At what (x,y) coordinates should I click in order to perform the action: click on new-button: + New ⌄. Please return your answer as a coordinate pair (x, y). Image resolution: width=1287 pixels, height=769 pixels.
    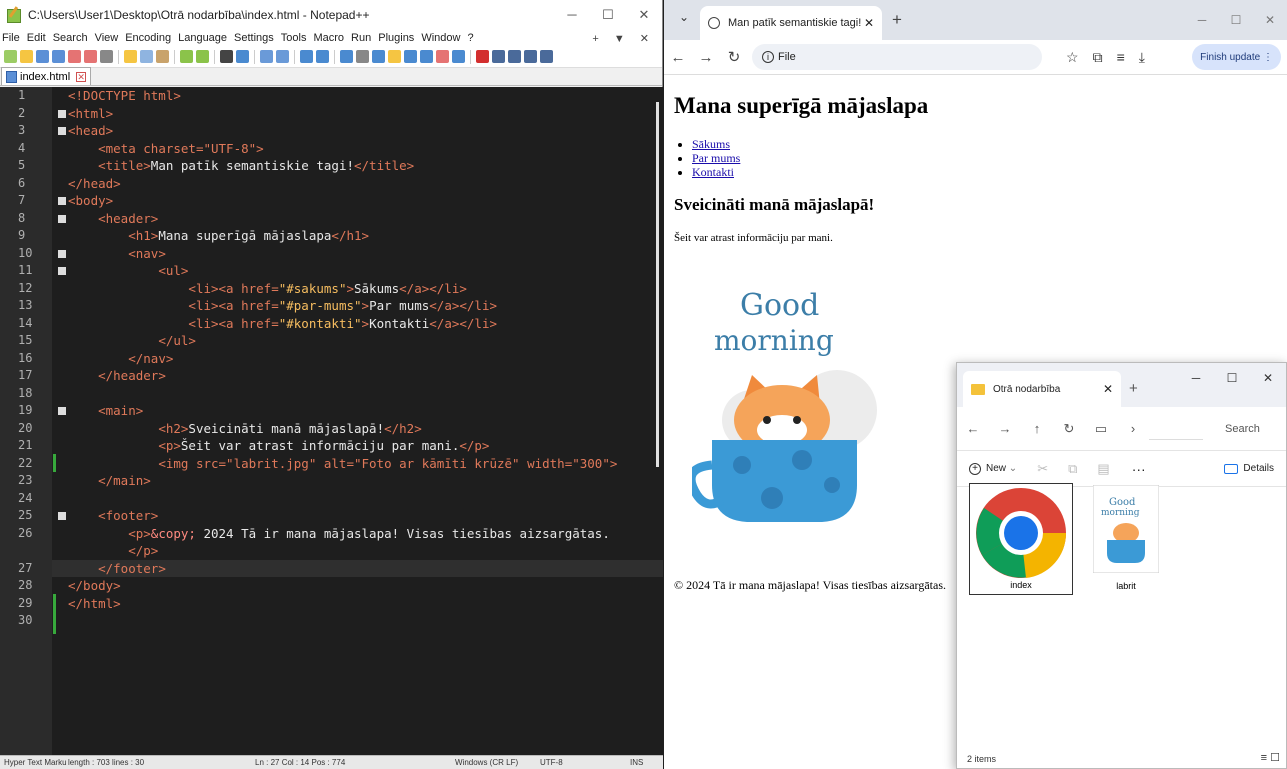
    Looking at the image, I should click on (993, 468).